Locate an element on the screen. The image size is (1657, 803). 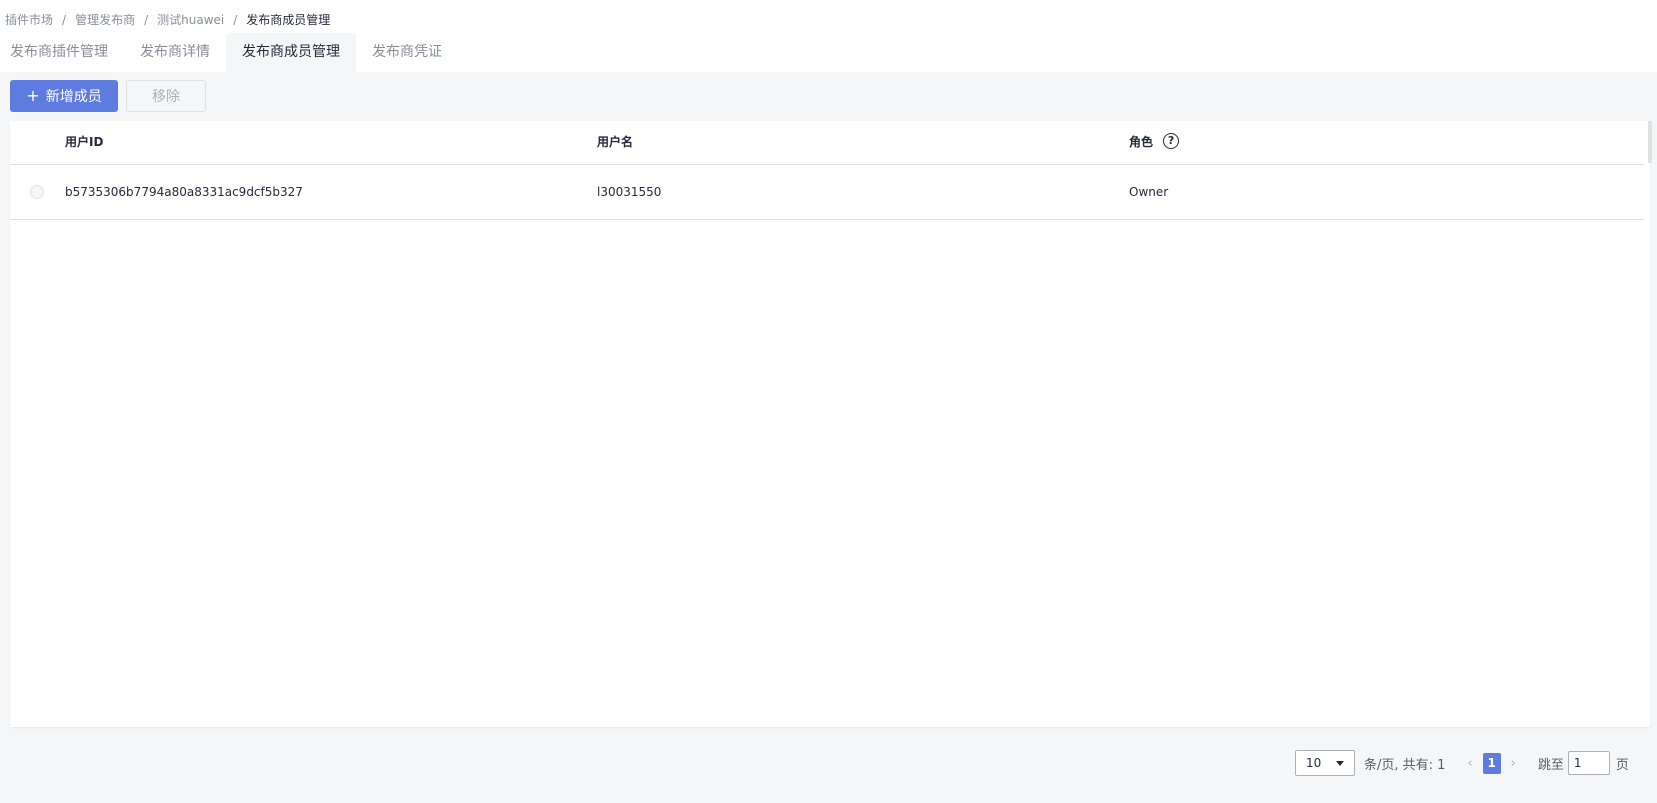
breadcrumb-item-current: 发布商成员管理 is located at coordinates (288, 20).